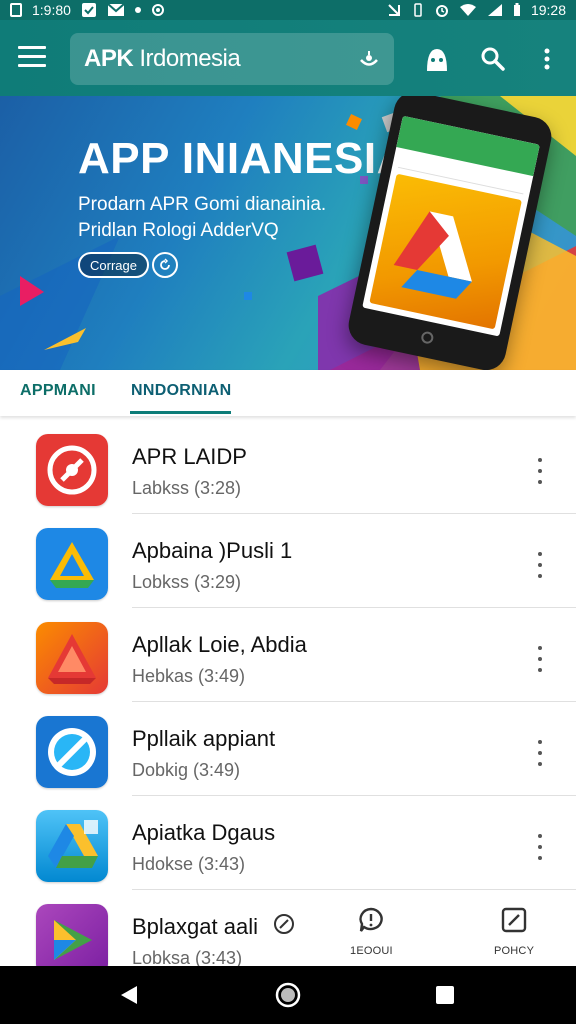  Describe the element at coordinates (432, 255) in the screenshot. I see `drive-logo-icon` at that location.